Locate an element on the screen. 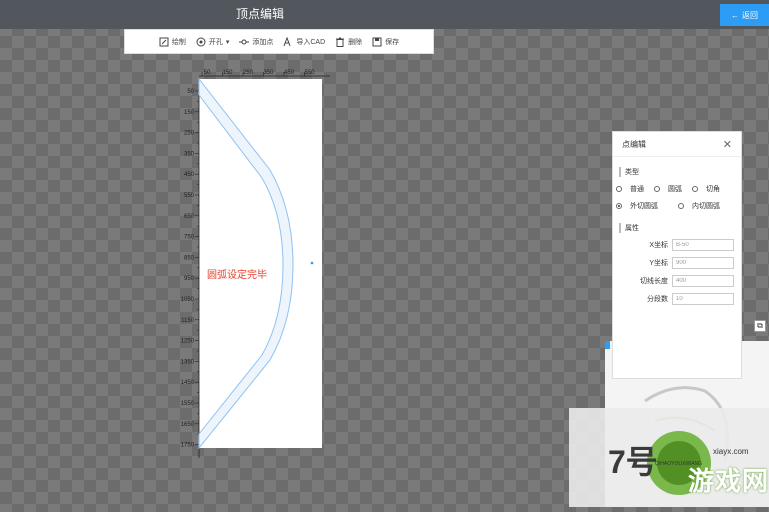 This screenshot has width=769, height=512. radio-label: 普通 is located at coordinates (637, 189).